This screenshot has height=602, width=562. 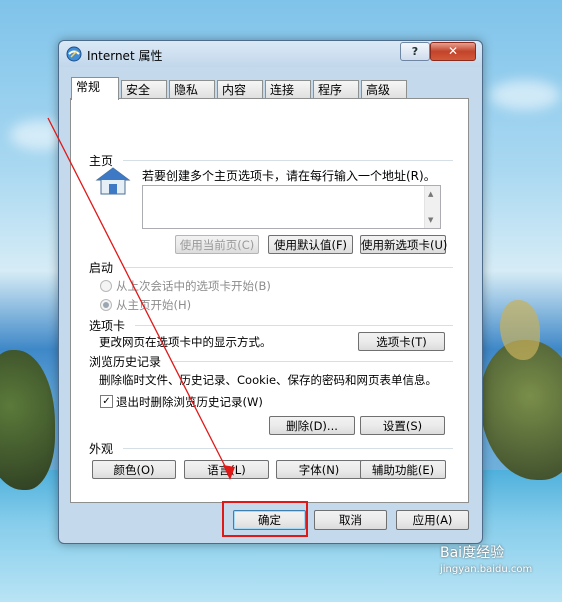 What do you see at coordinates (486, 569) in the screenshot?
I see `baidu-url: jingyan.baidu.com` at bounding box center [486, 569].